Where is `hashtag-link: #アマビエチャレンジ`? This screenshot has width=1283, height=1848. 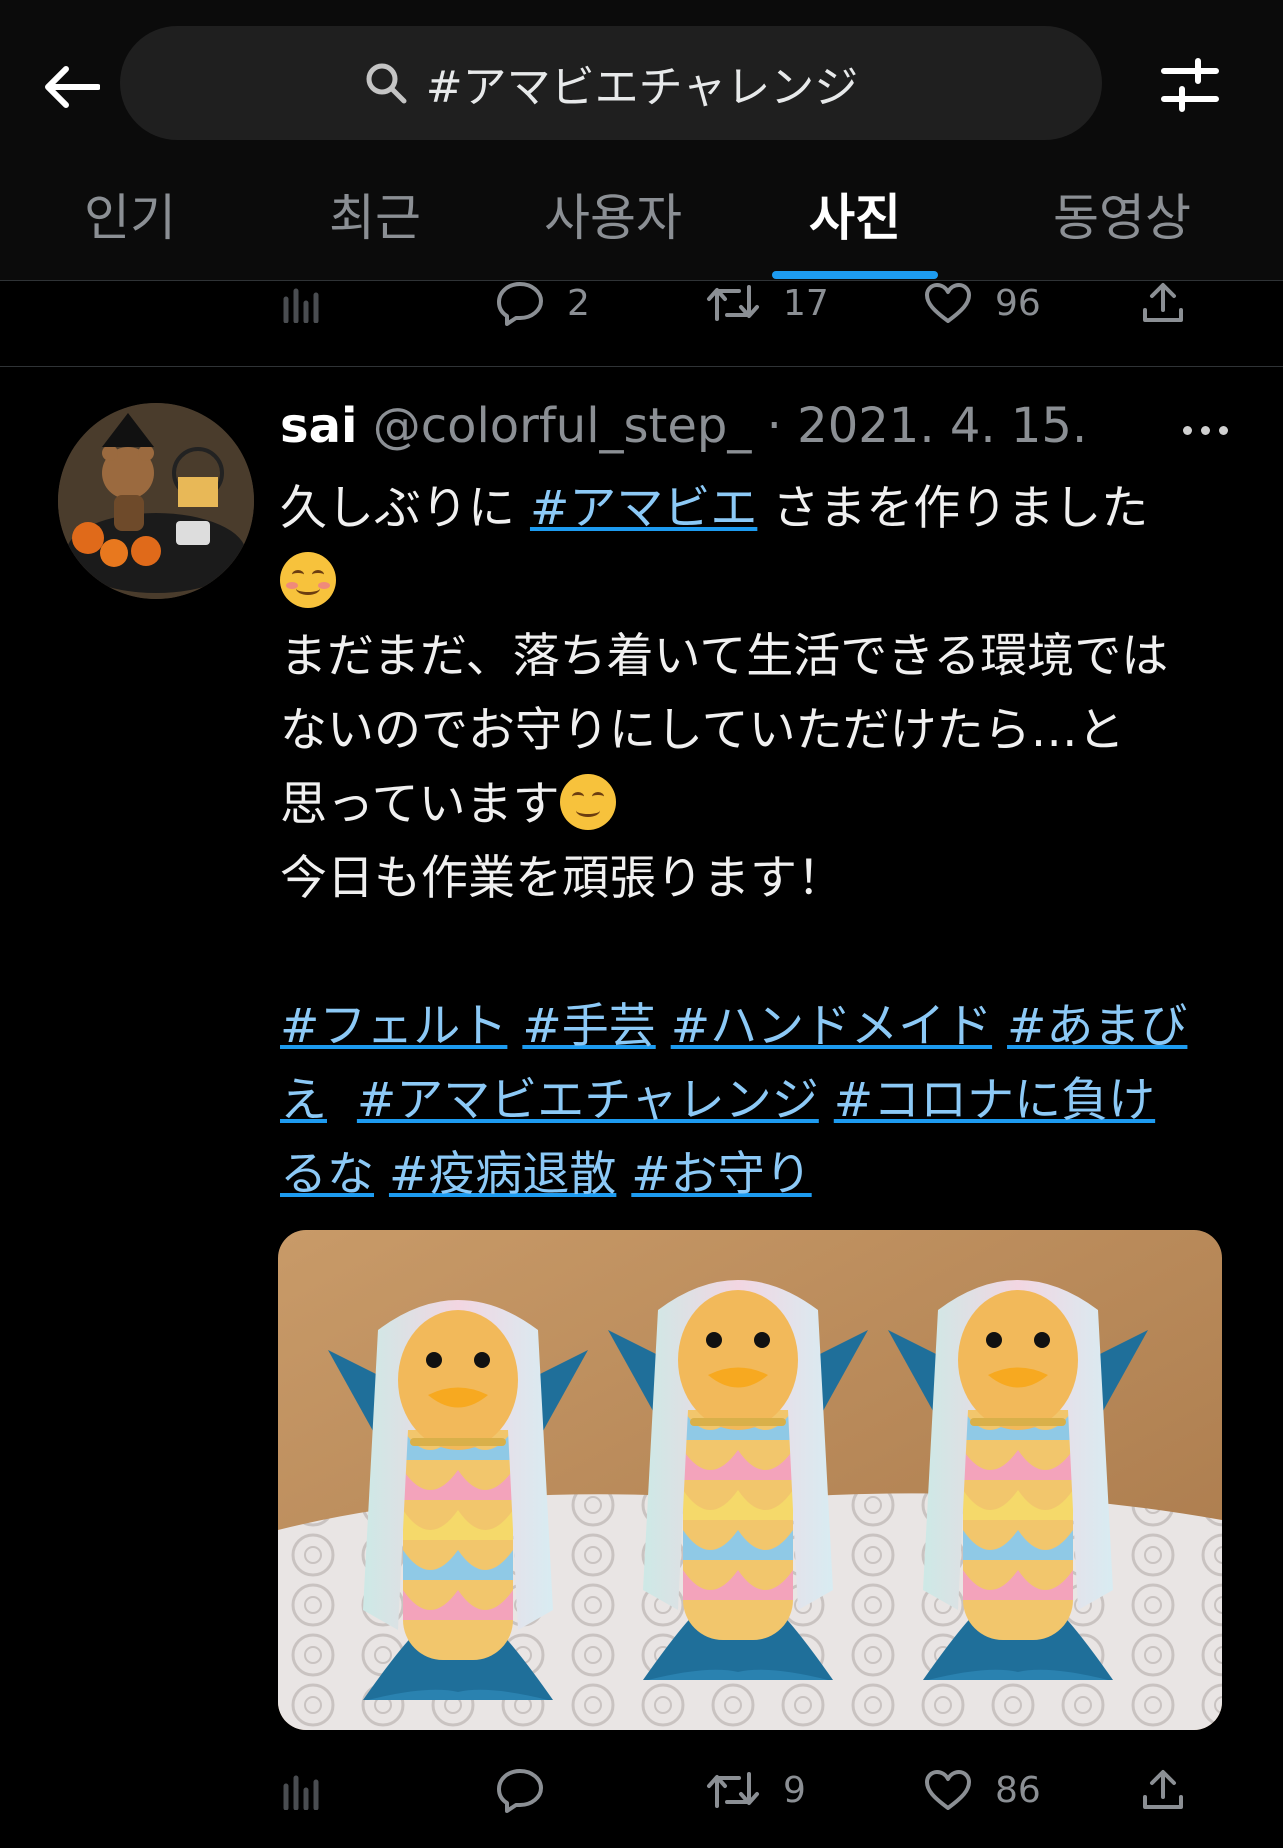
hashtag-link: #アマビエチャレンジ is located at coordinates (588, 1100).